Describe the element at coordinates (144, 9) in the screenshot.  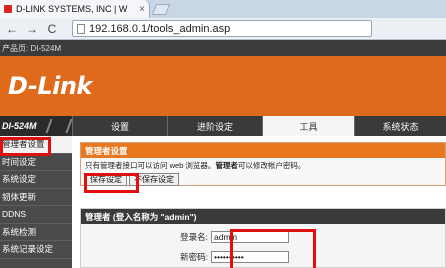
I see `close-icon: ×` at that location.